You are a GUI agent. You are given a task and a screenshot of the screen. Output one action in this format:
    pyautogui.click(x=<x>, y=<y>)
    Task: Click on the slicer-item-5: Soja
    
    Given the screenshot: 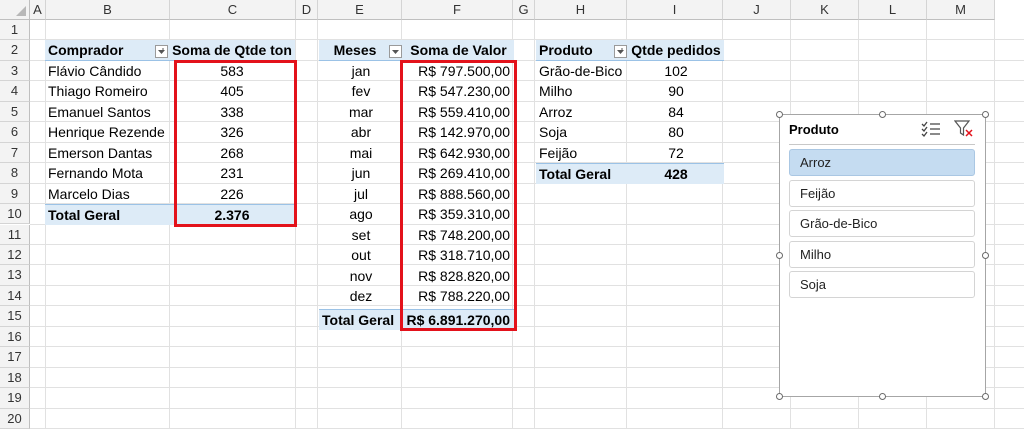 What is the action you would take?
    pyautogui.click(x=882, y=284)
    